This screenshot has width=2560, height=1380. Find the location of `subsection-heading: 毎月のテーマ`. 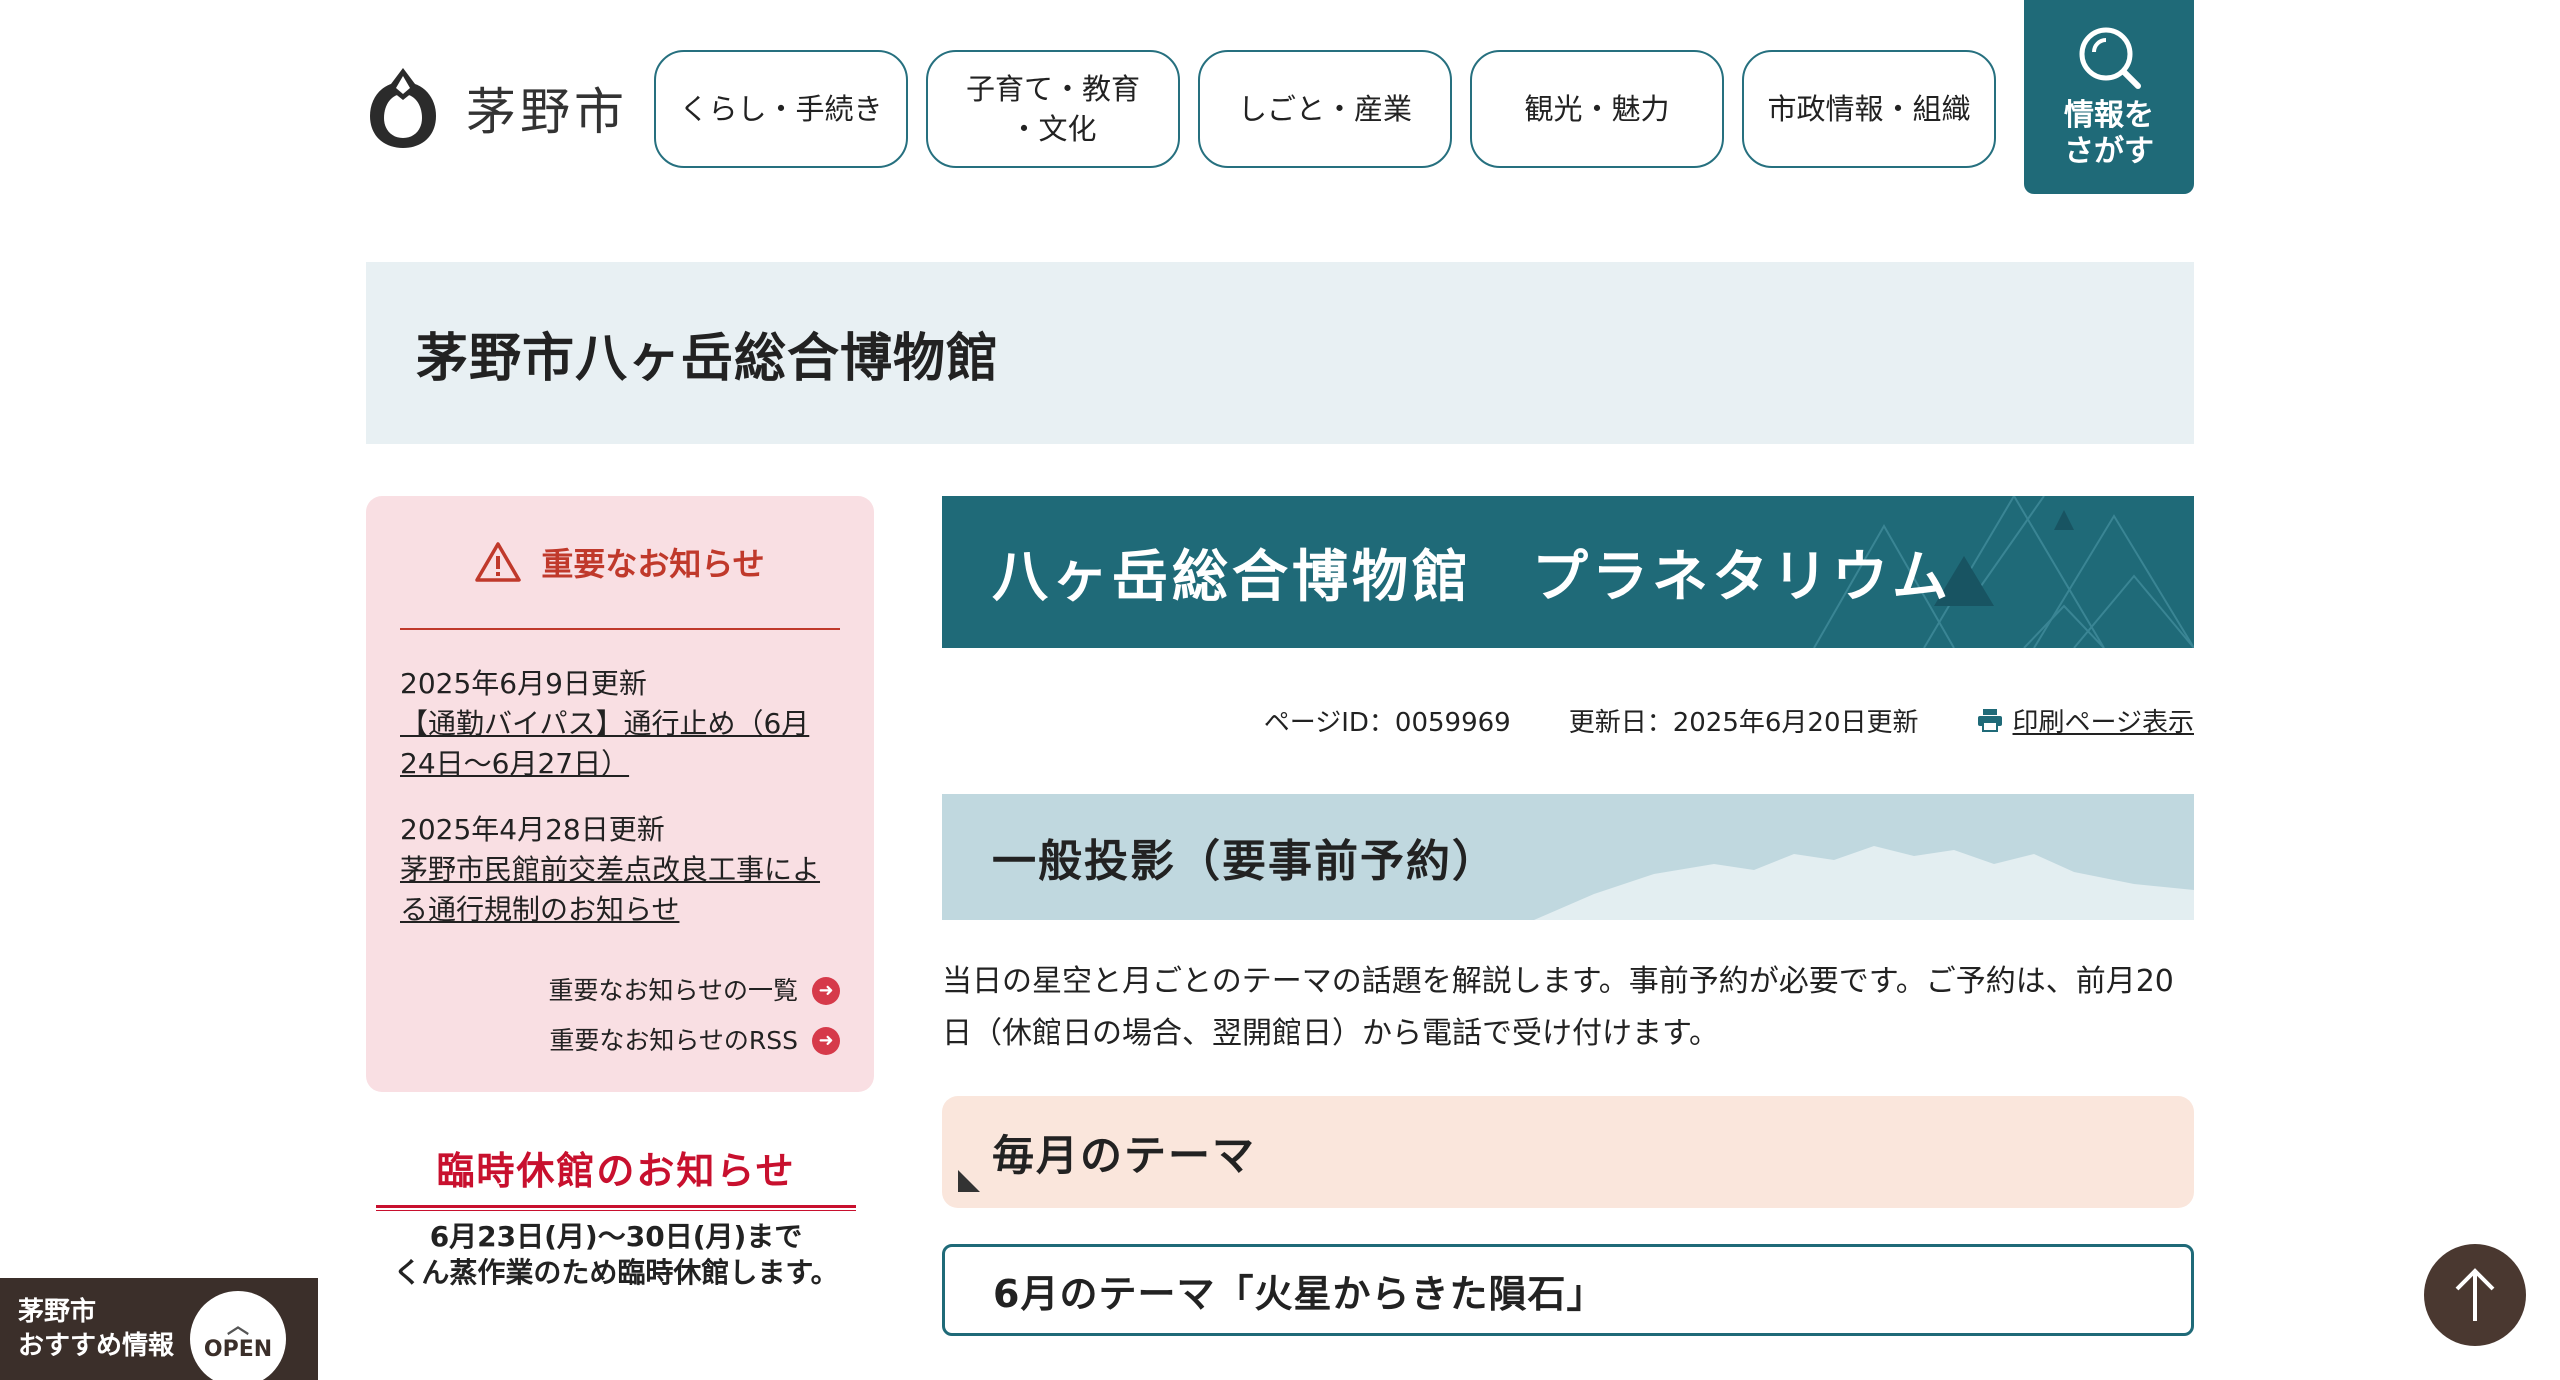

subsection-heading: 毎月のテーマ is located at coordinates (1568, 1152).